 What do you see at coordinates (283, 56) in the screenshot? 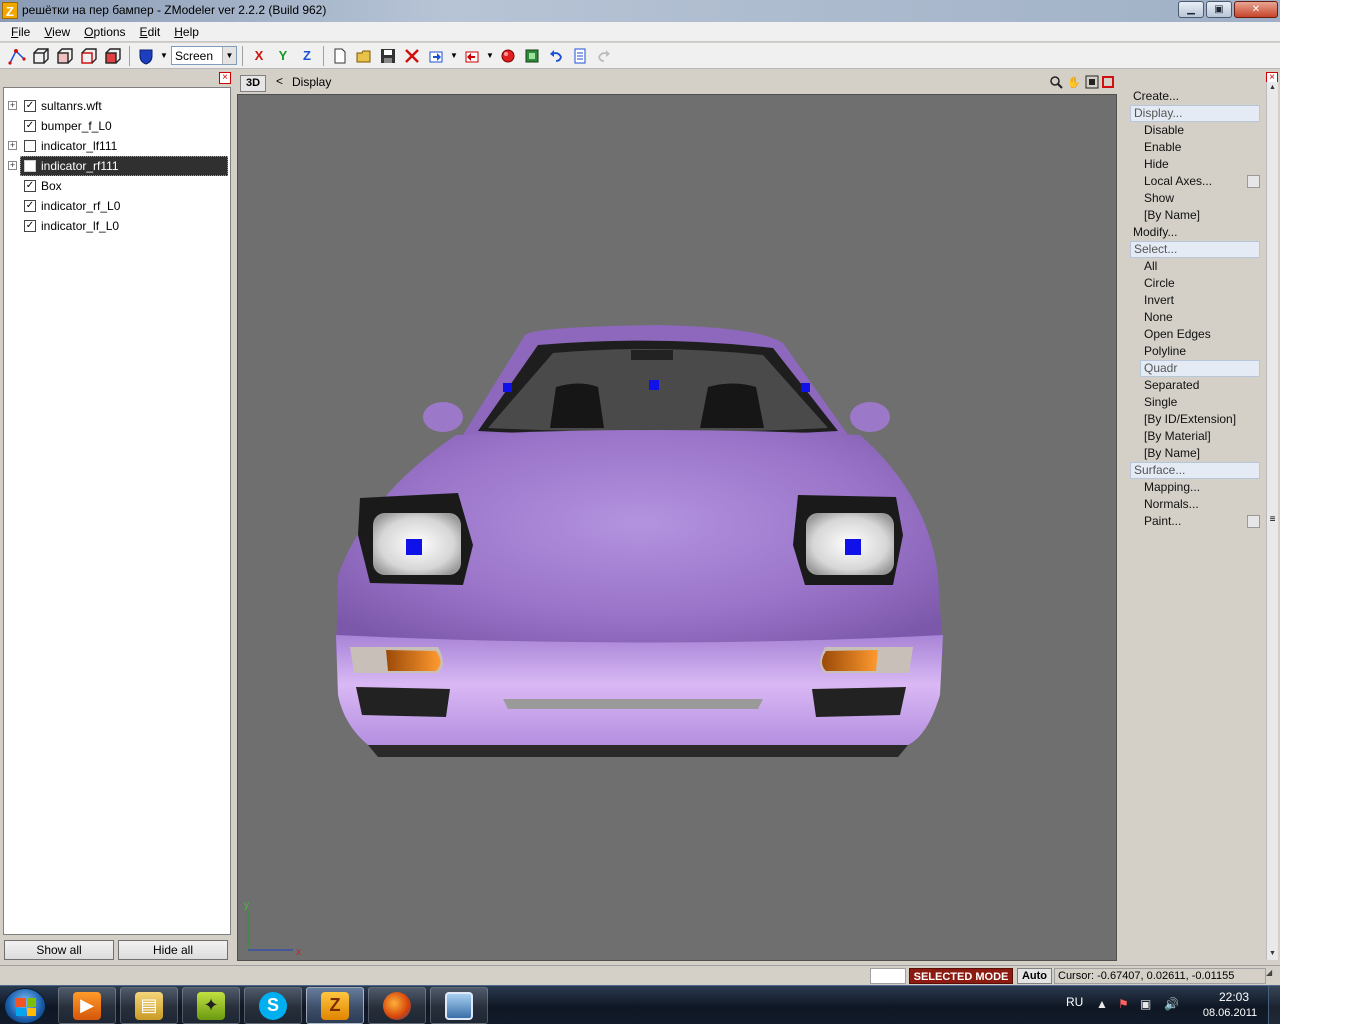
I see `axis-y-toggle: Y` at bounding box center [283, 56].